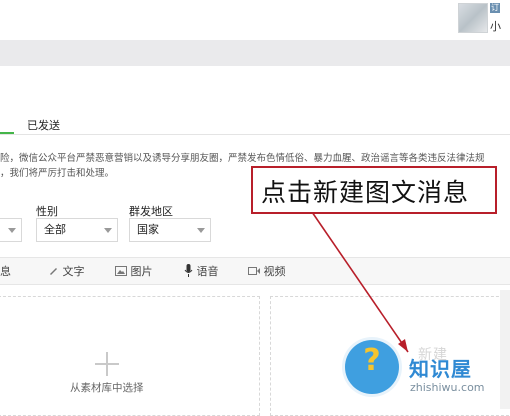 This screenshot has width=510, height=416. Describe the element at coordinates (151, 211) in the screenshot. I see `region-label: 群发地区` at that location.